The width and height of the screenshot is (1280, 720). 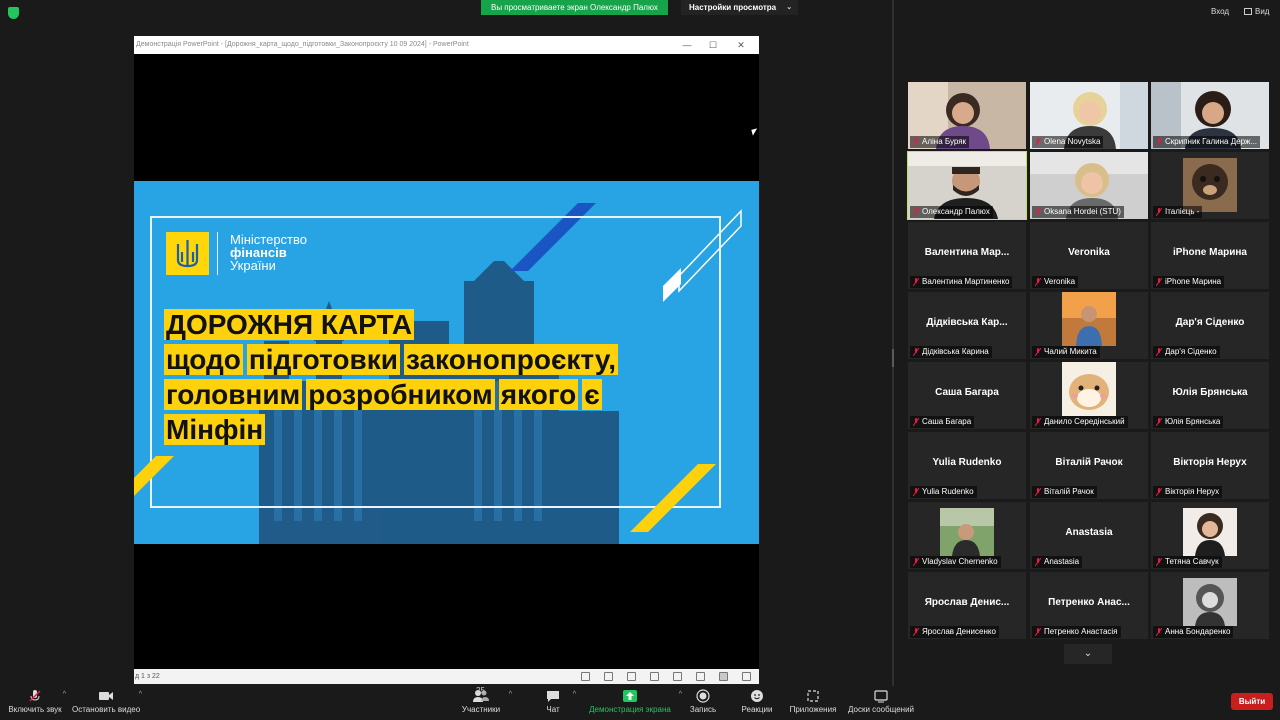 What do you see at coordinates (592, 394) in the screenshot?
I see `headline-text: є` at bounding box center [592, 394].